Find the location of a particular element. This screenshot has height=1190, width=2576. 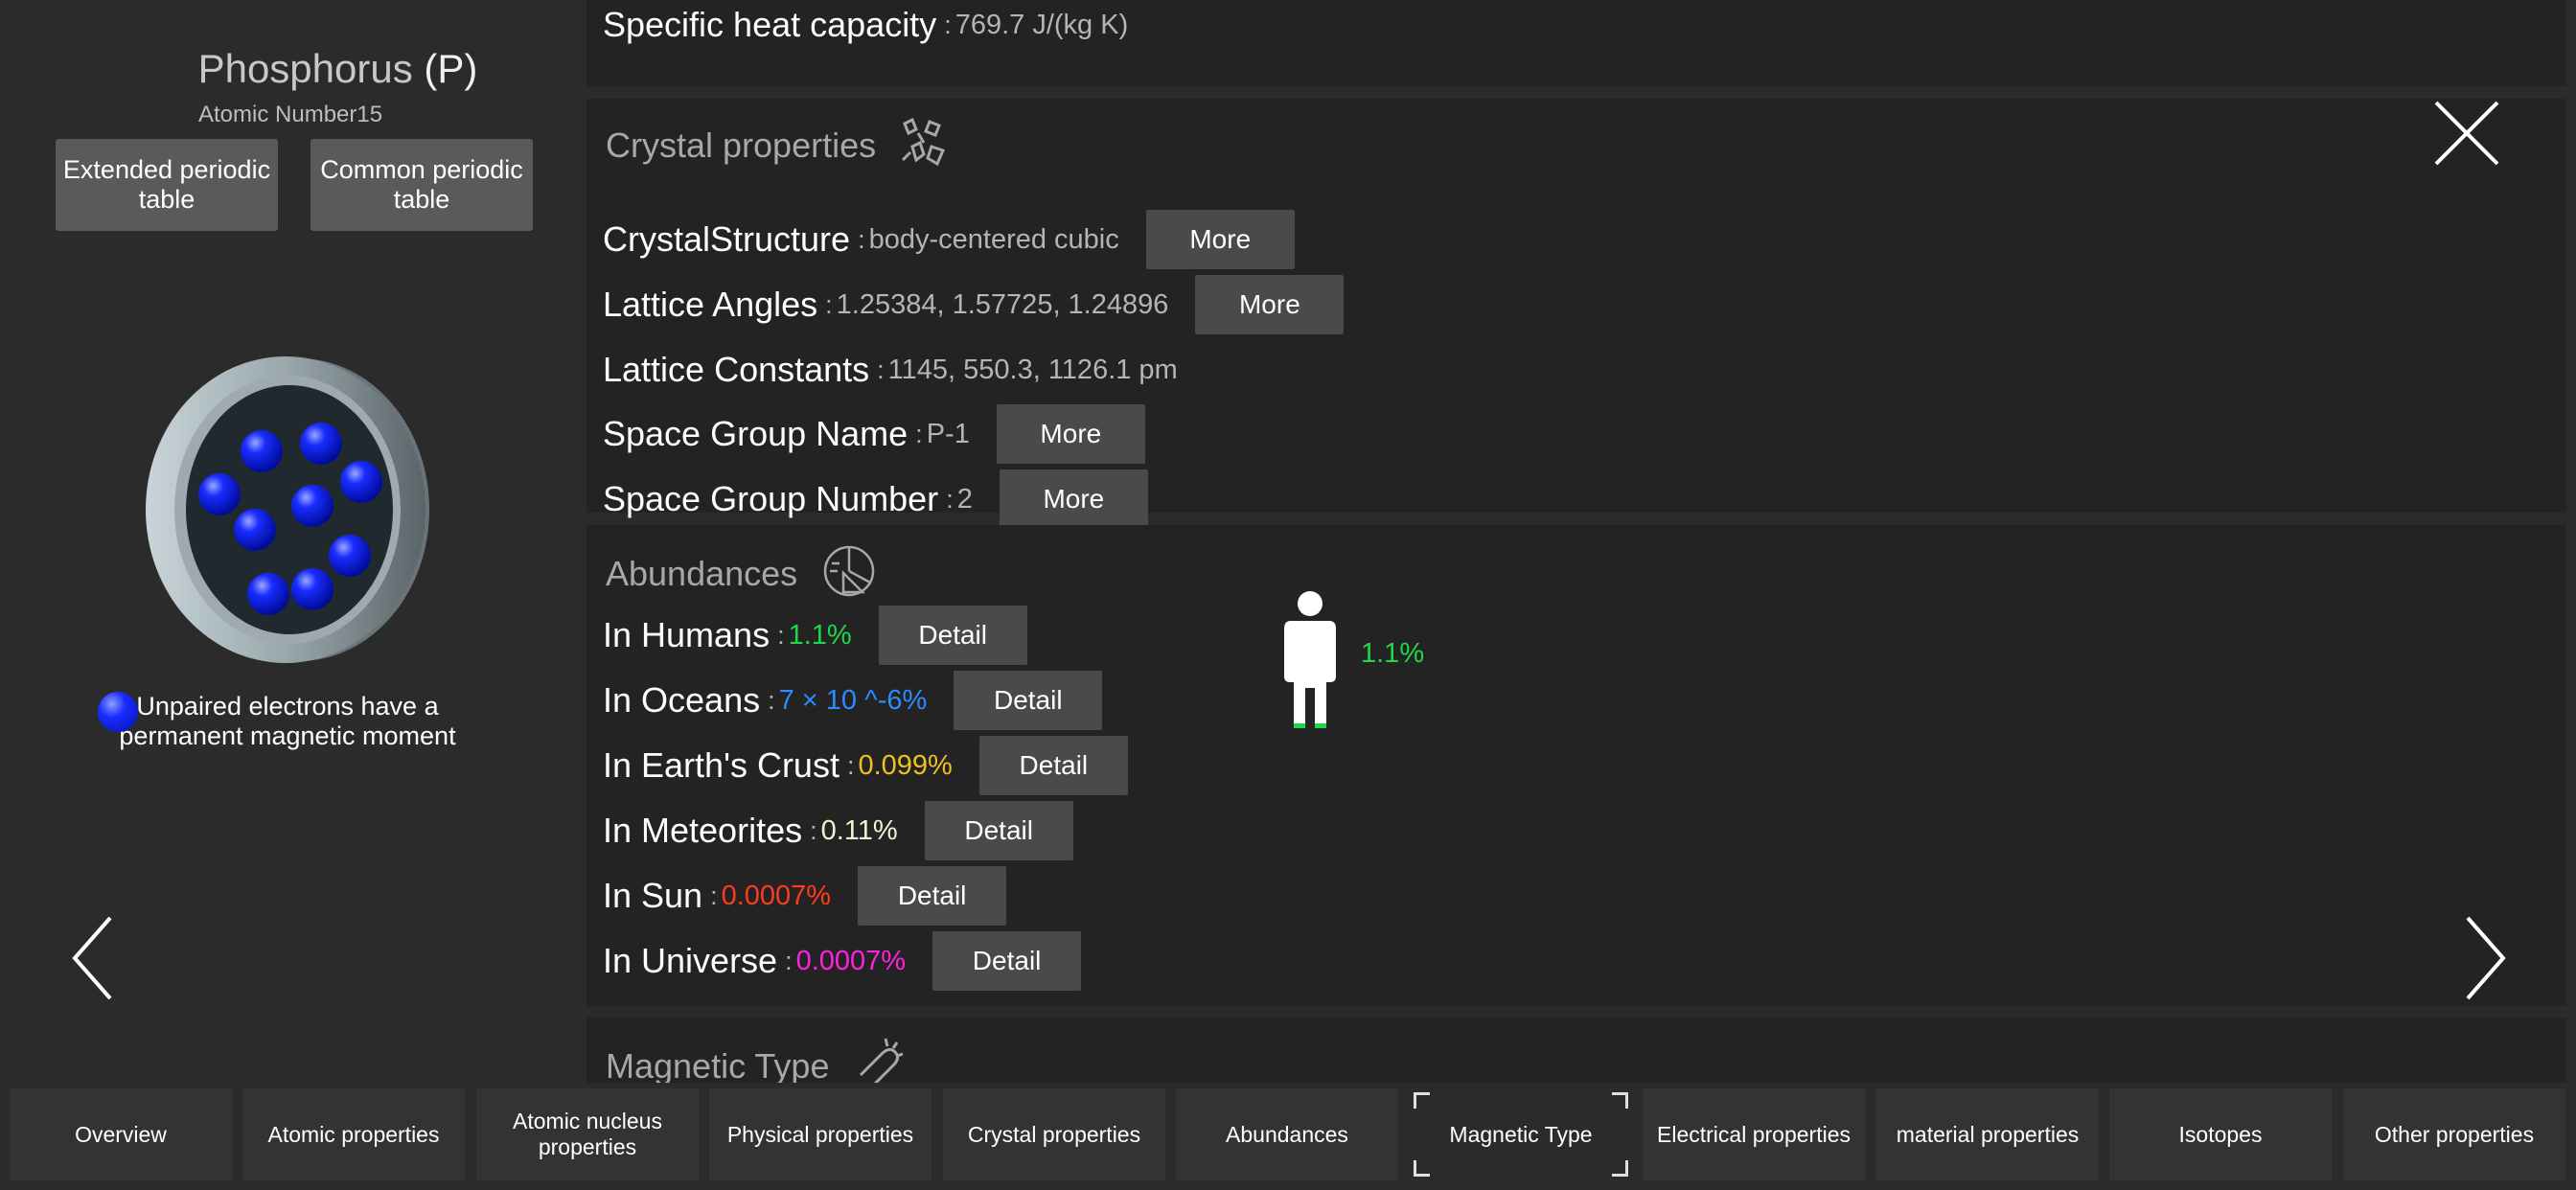

abundance-oceans-detail-button: Detail is located at coordinates (1028, 700).